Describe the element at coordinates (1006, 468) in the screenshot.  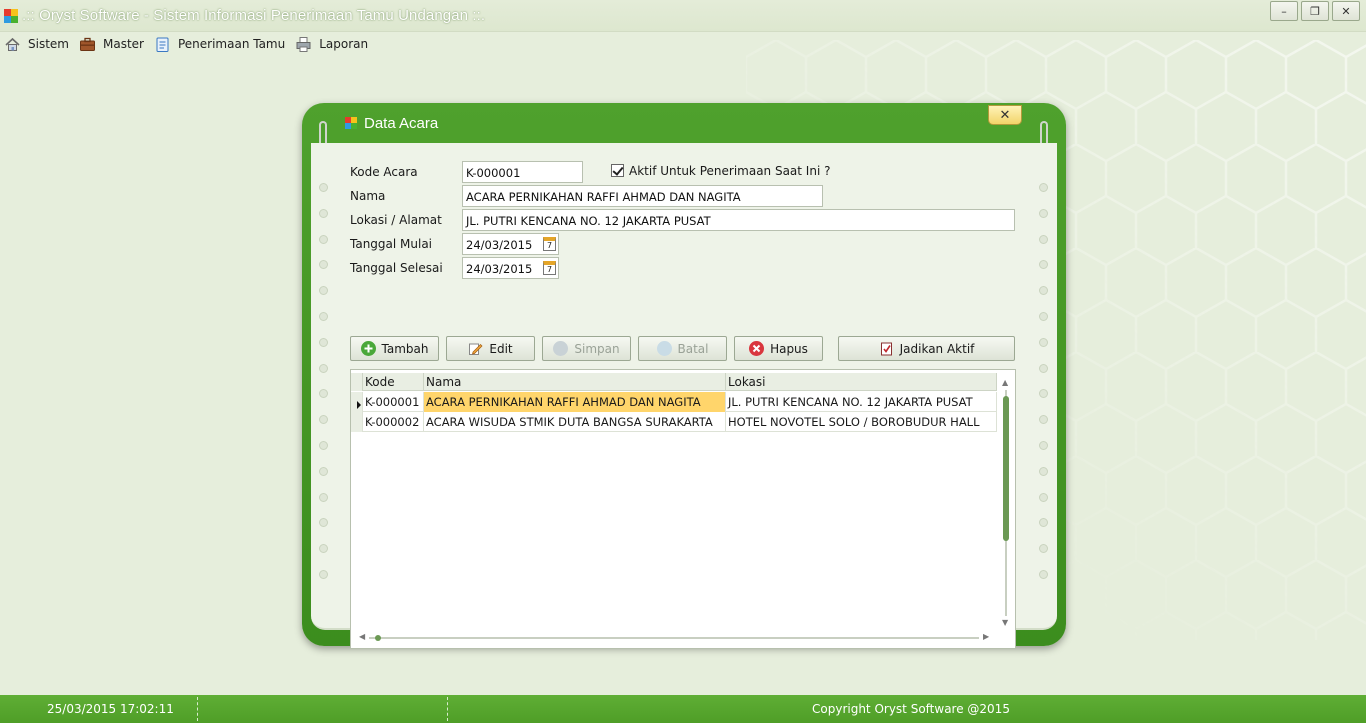
I see `vertical-scroll-thumb` at that location.